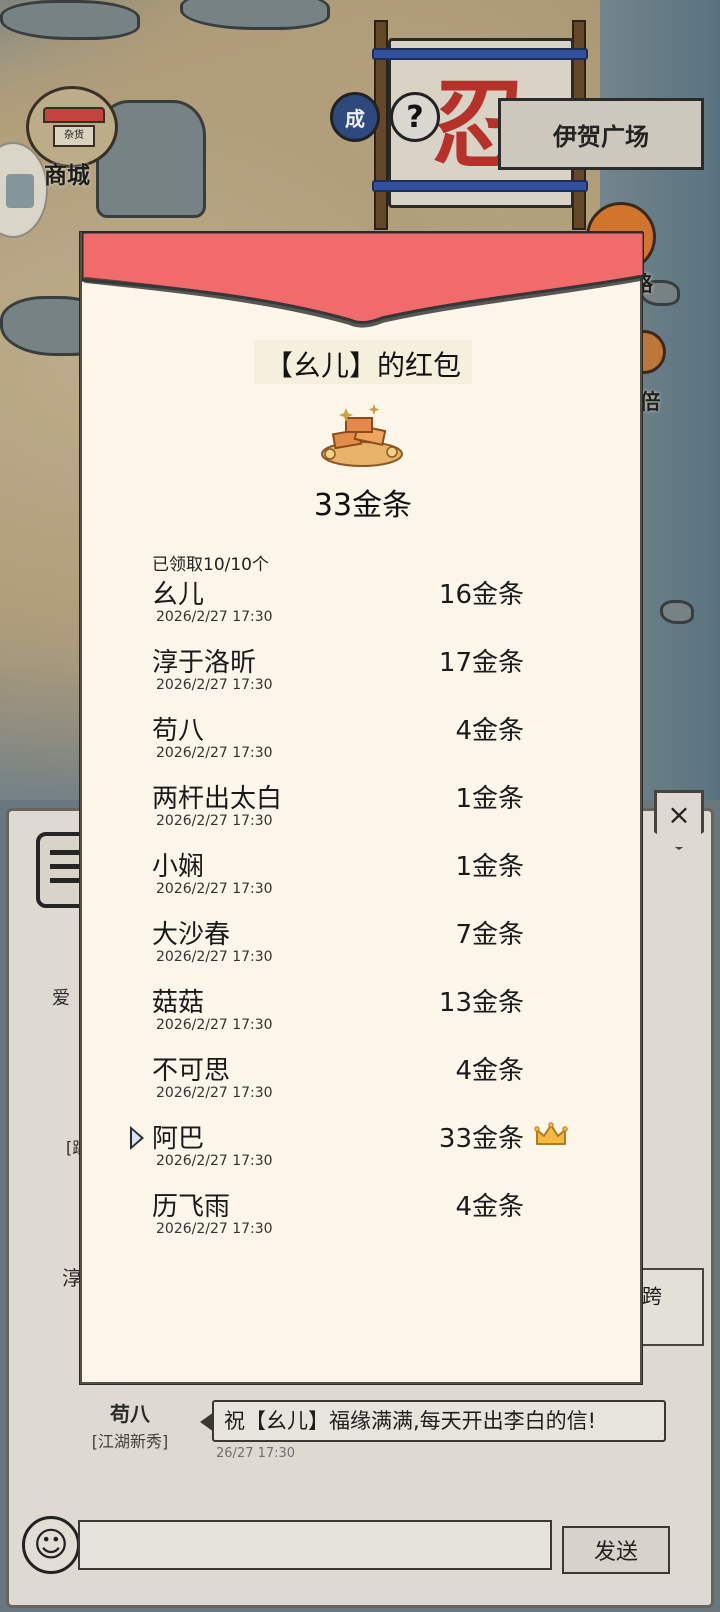  I want to click on claim-amount: 16金条, so click(481, 595).